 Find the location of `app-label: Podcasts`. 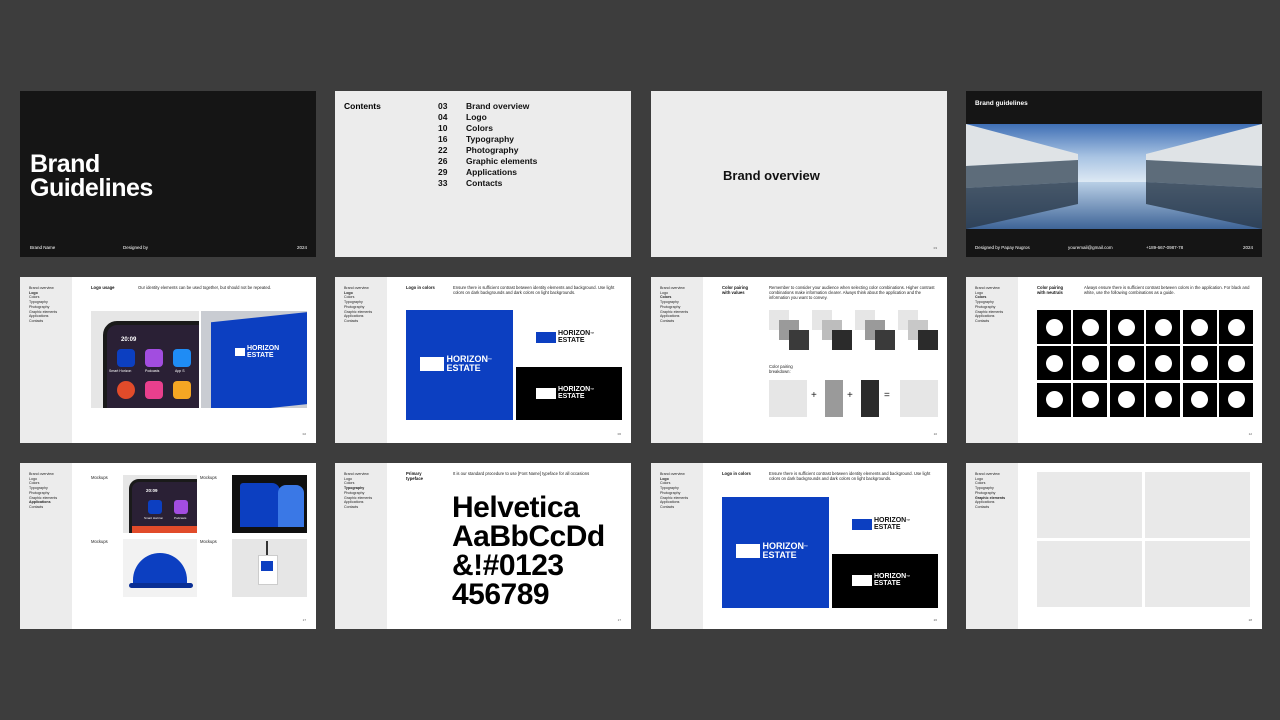

app-label: Podcasts is located at coordinates (180, 518).